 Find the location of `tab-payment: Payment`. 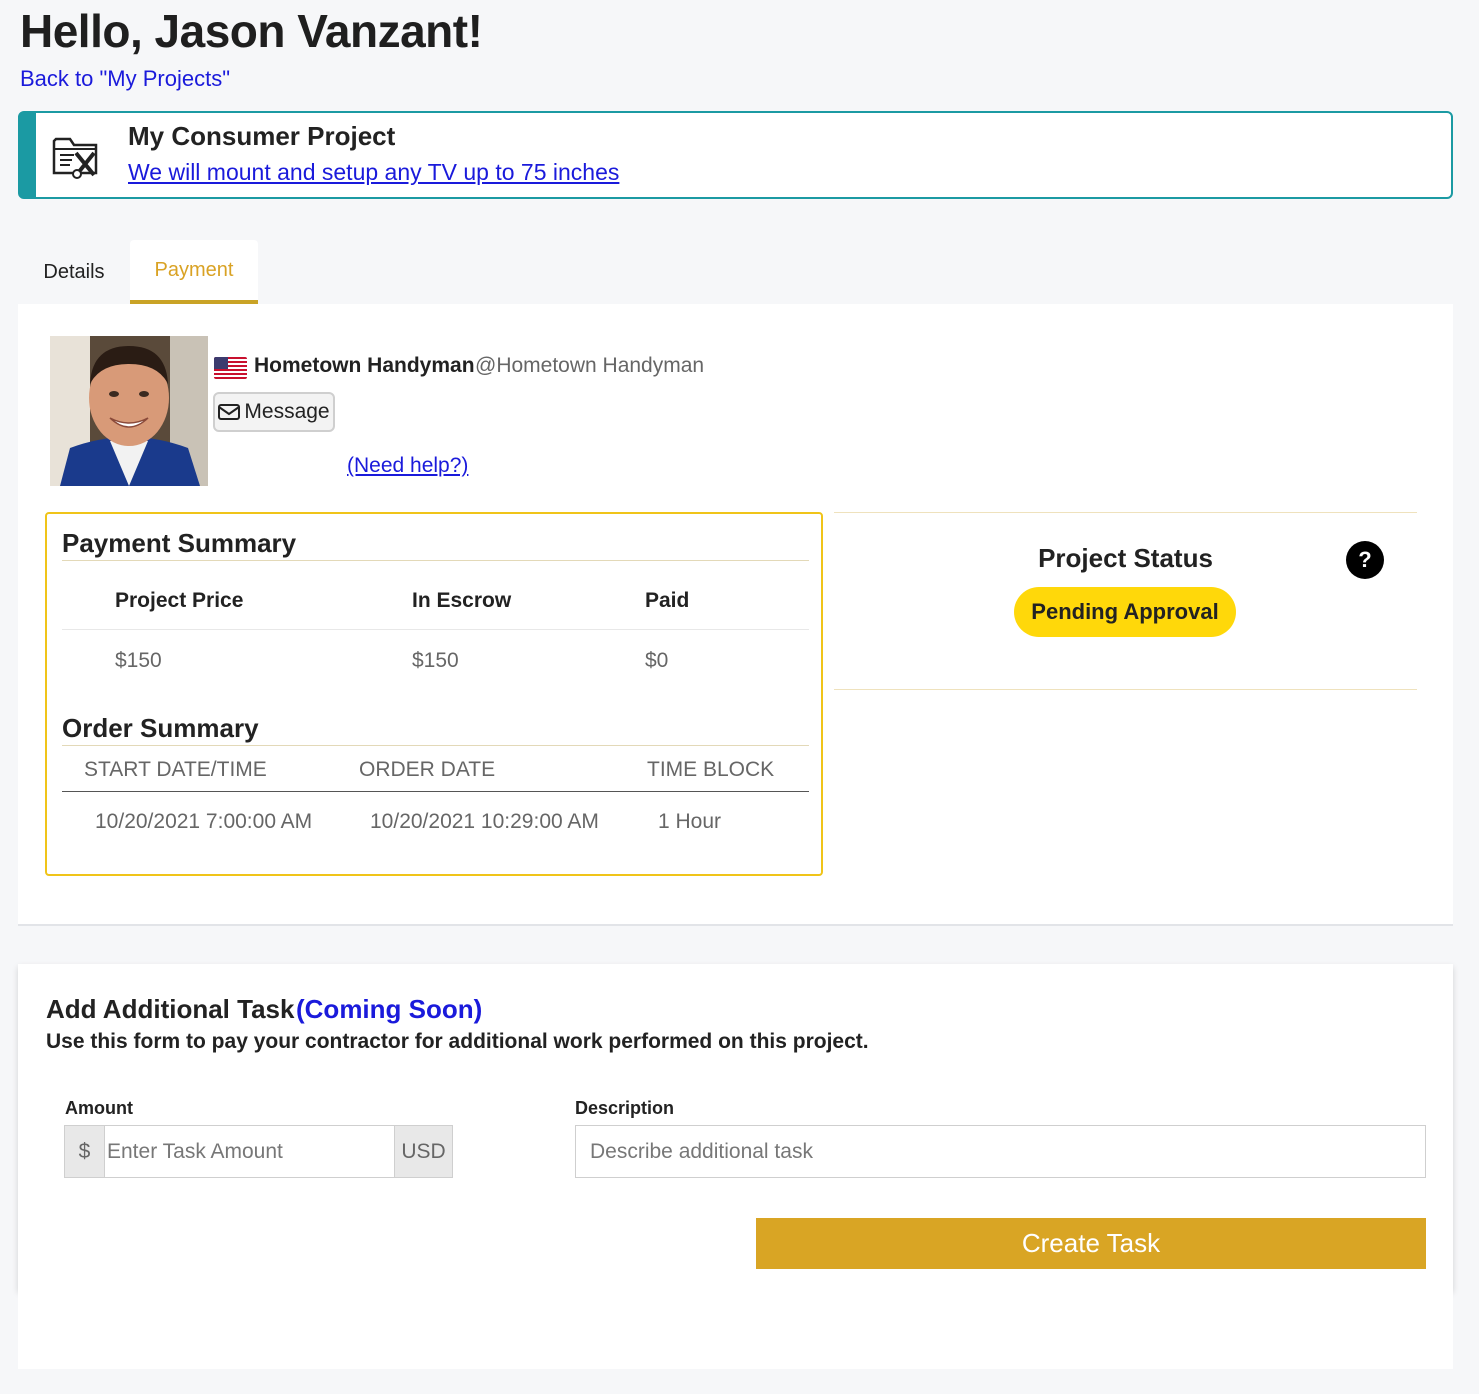

tab-payment: Payment is located at coordinates (194, 272).